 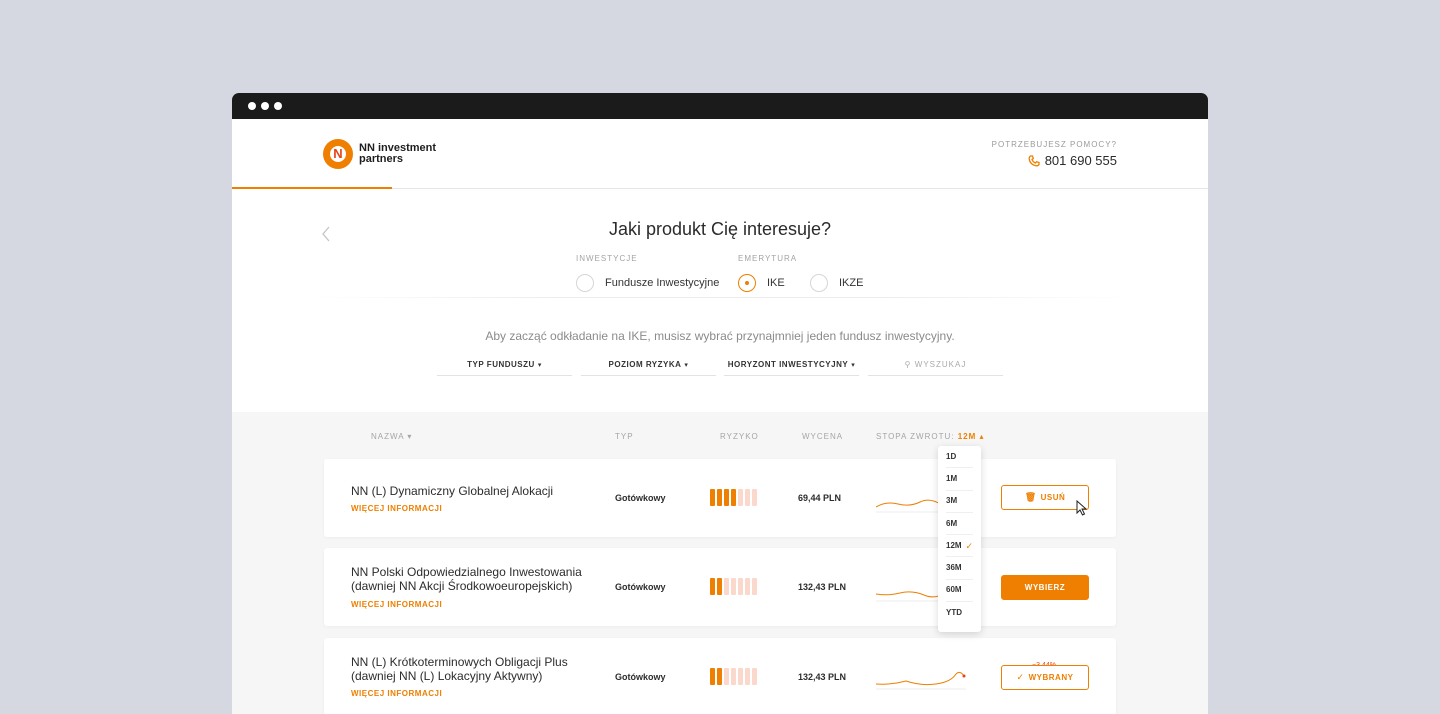 I want to click on help-label: POTRZEBUJESZ POMOCY?, so click(x=1054, y=144).